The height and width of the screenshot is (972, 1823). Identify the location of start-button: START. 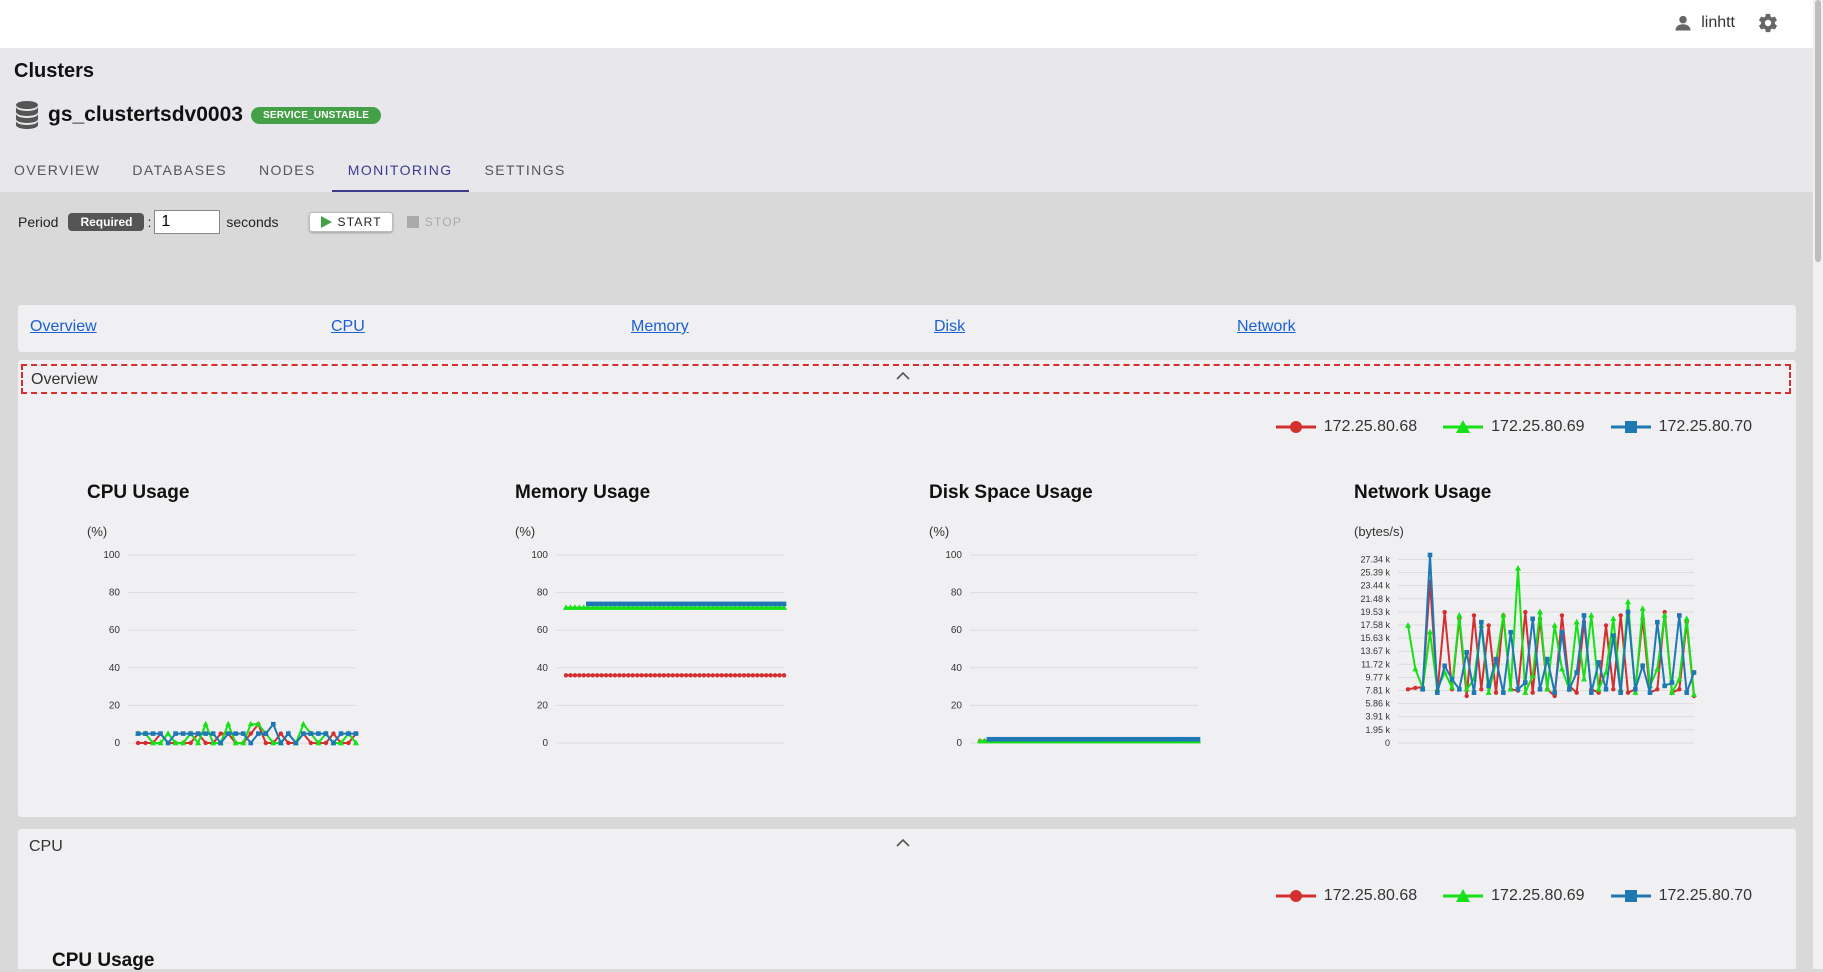
(350, 222).